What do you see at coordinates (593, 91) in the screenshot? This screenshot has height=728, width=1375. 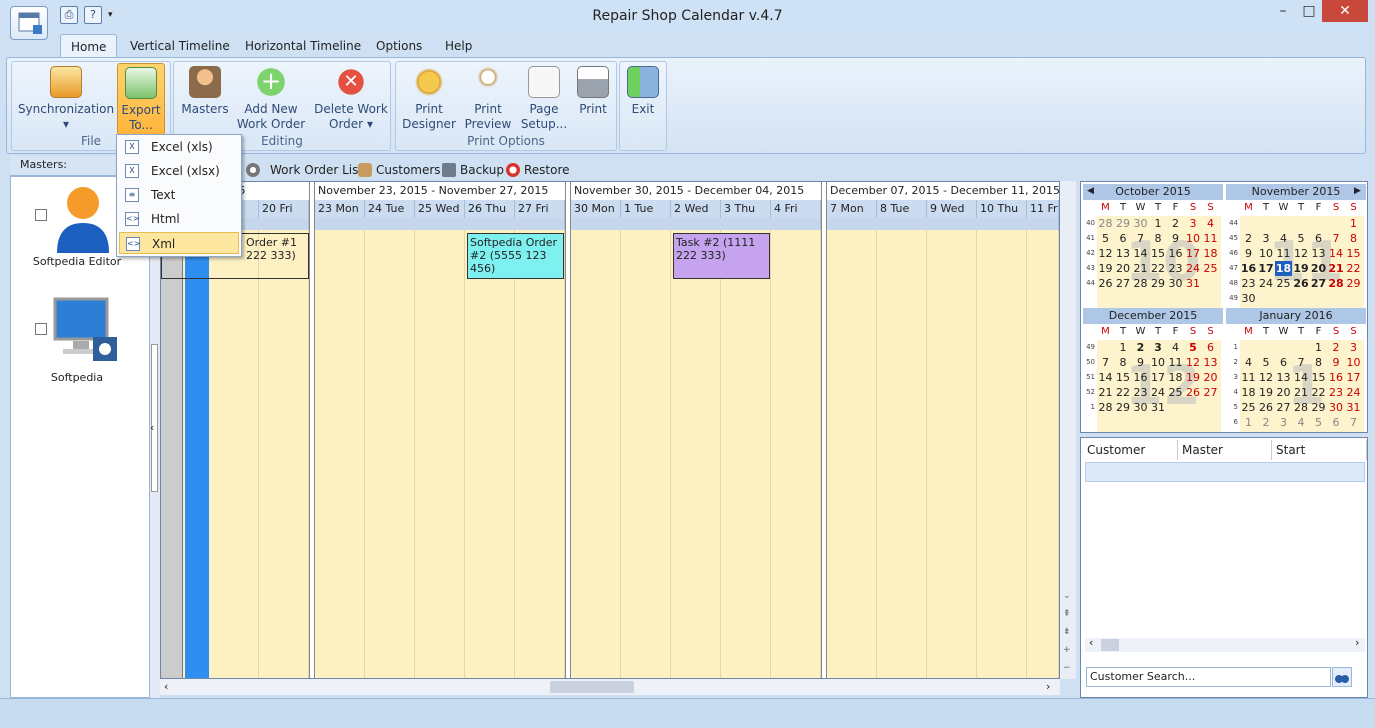 I see `print-button: Print` at bounding box center [593, 91].